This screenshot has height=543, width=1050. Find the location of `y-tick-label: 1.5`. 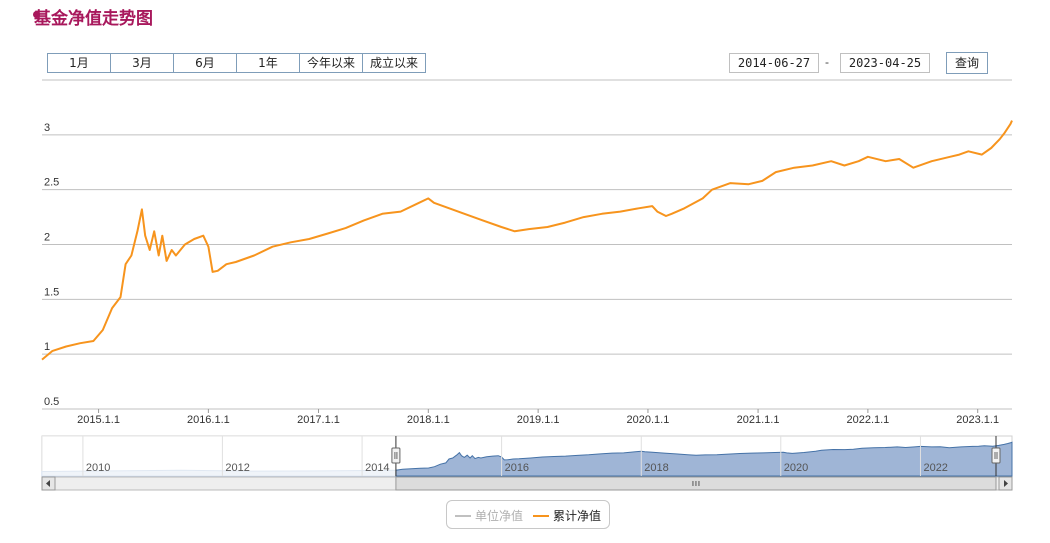

y-tick-label: 1.5 is located at coordinates (51, 292).